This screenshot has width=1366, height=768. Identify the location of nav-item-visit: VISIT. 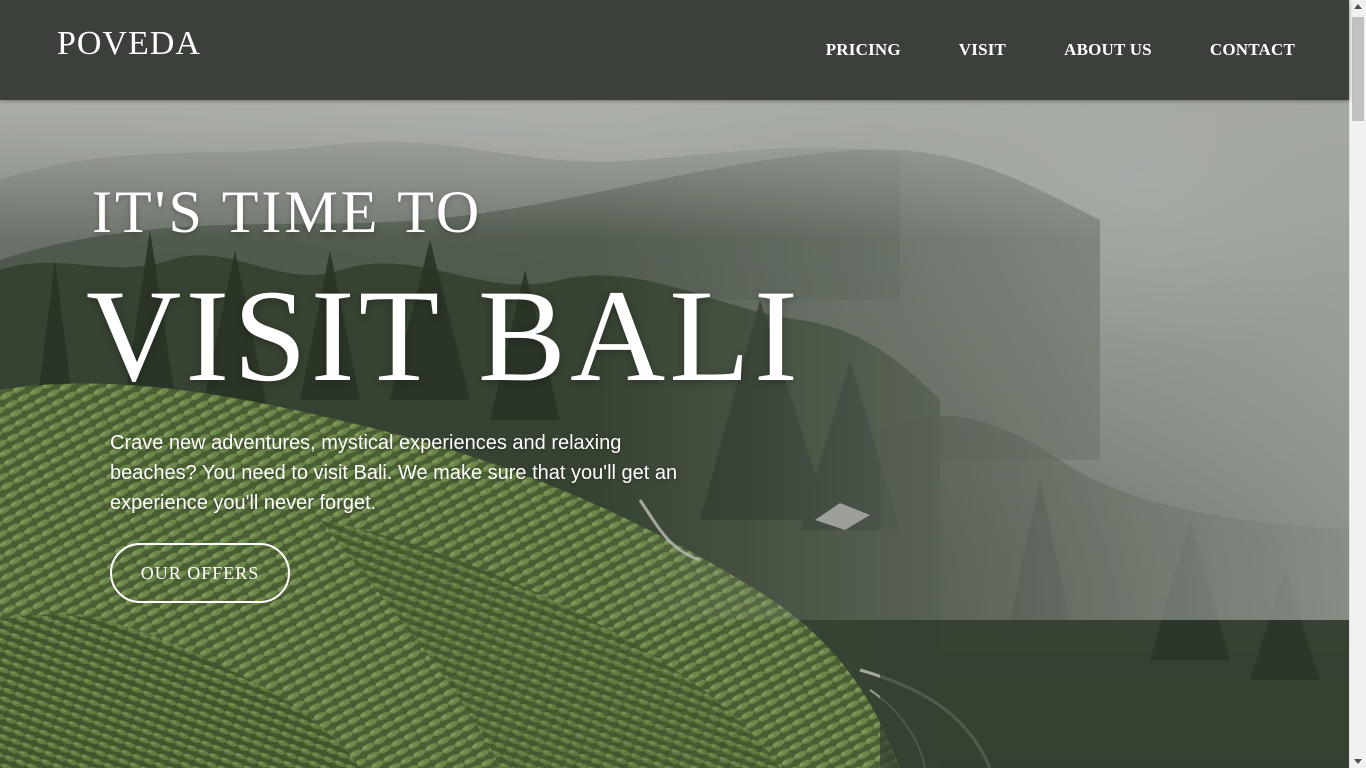
(982, 50).